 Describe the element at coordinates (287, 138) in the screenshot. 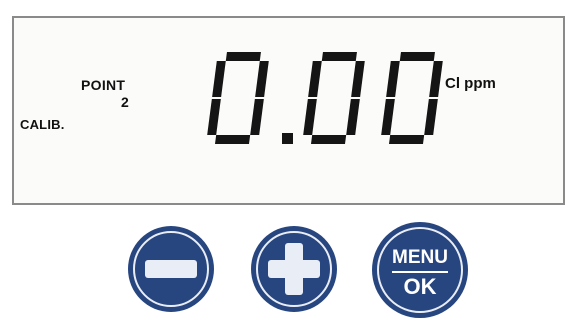

I see `reading-decimal-point` at that location.